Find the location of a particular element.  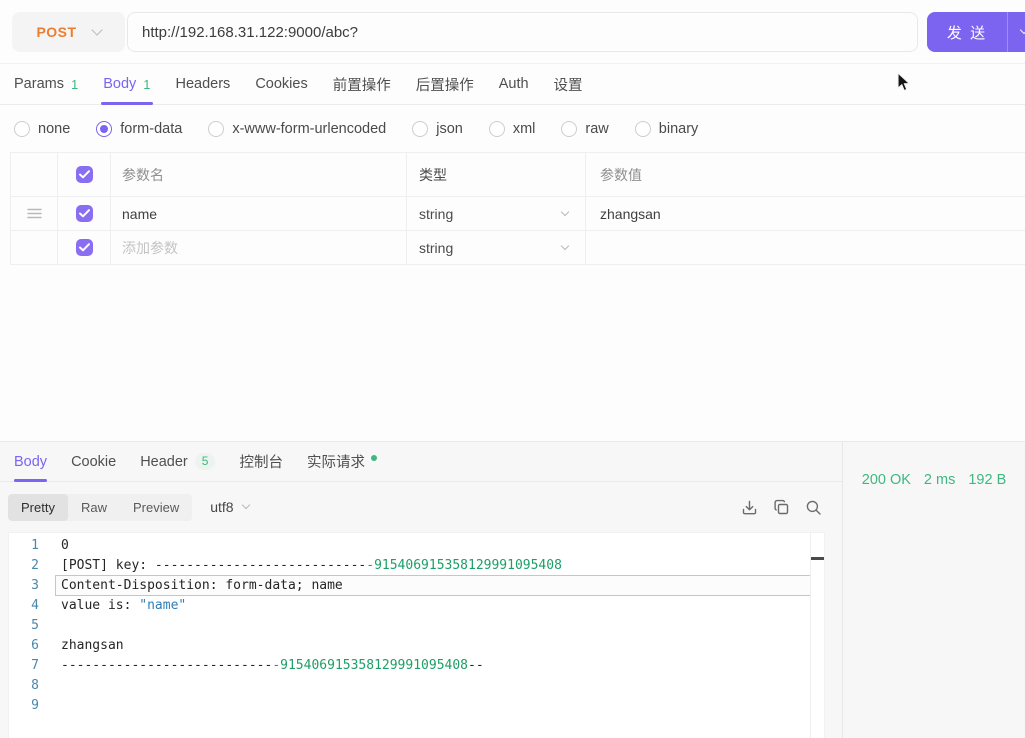

response-tab-Header: Header 5 is located at coordinates (178, 461).